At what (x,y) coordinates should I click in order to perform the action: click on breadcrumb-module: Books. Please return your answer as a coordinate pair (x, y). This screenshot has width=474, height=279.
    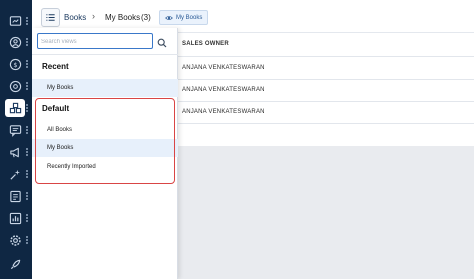
    Looking at the image, I should click on (75, 17).